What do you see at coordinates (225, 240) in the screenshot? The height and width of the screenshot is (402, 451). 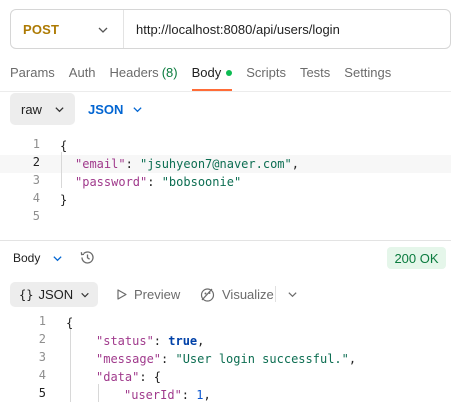 I see `request-response-divider` at bounding box center [225, 240].